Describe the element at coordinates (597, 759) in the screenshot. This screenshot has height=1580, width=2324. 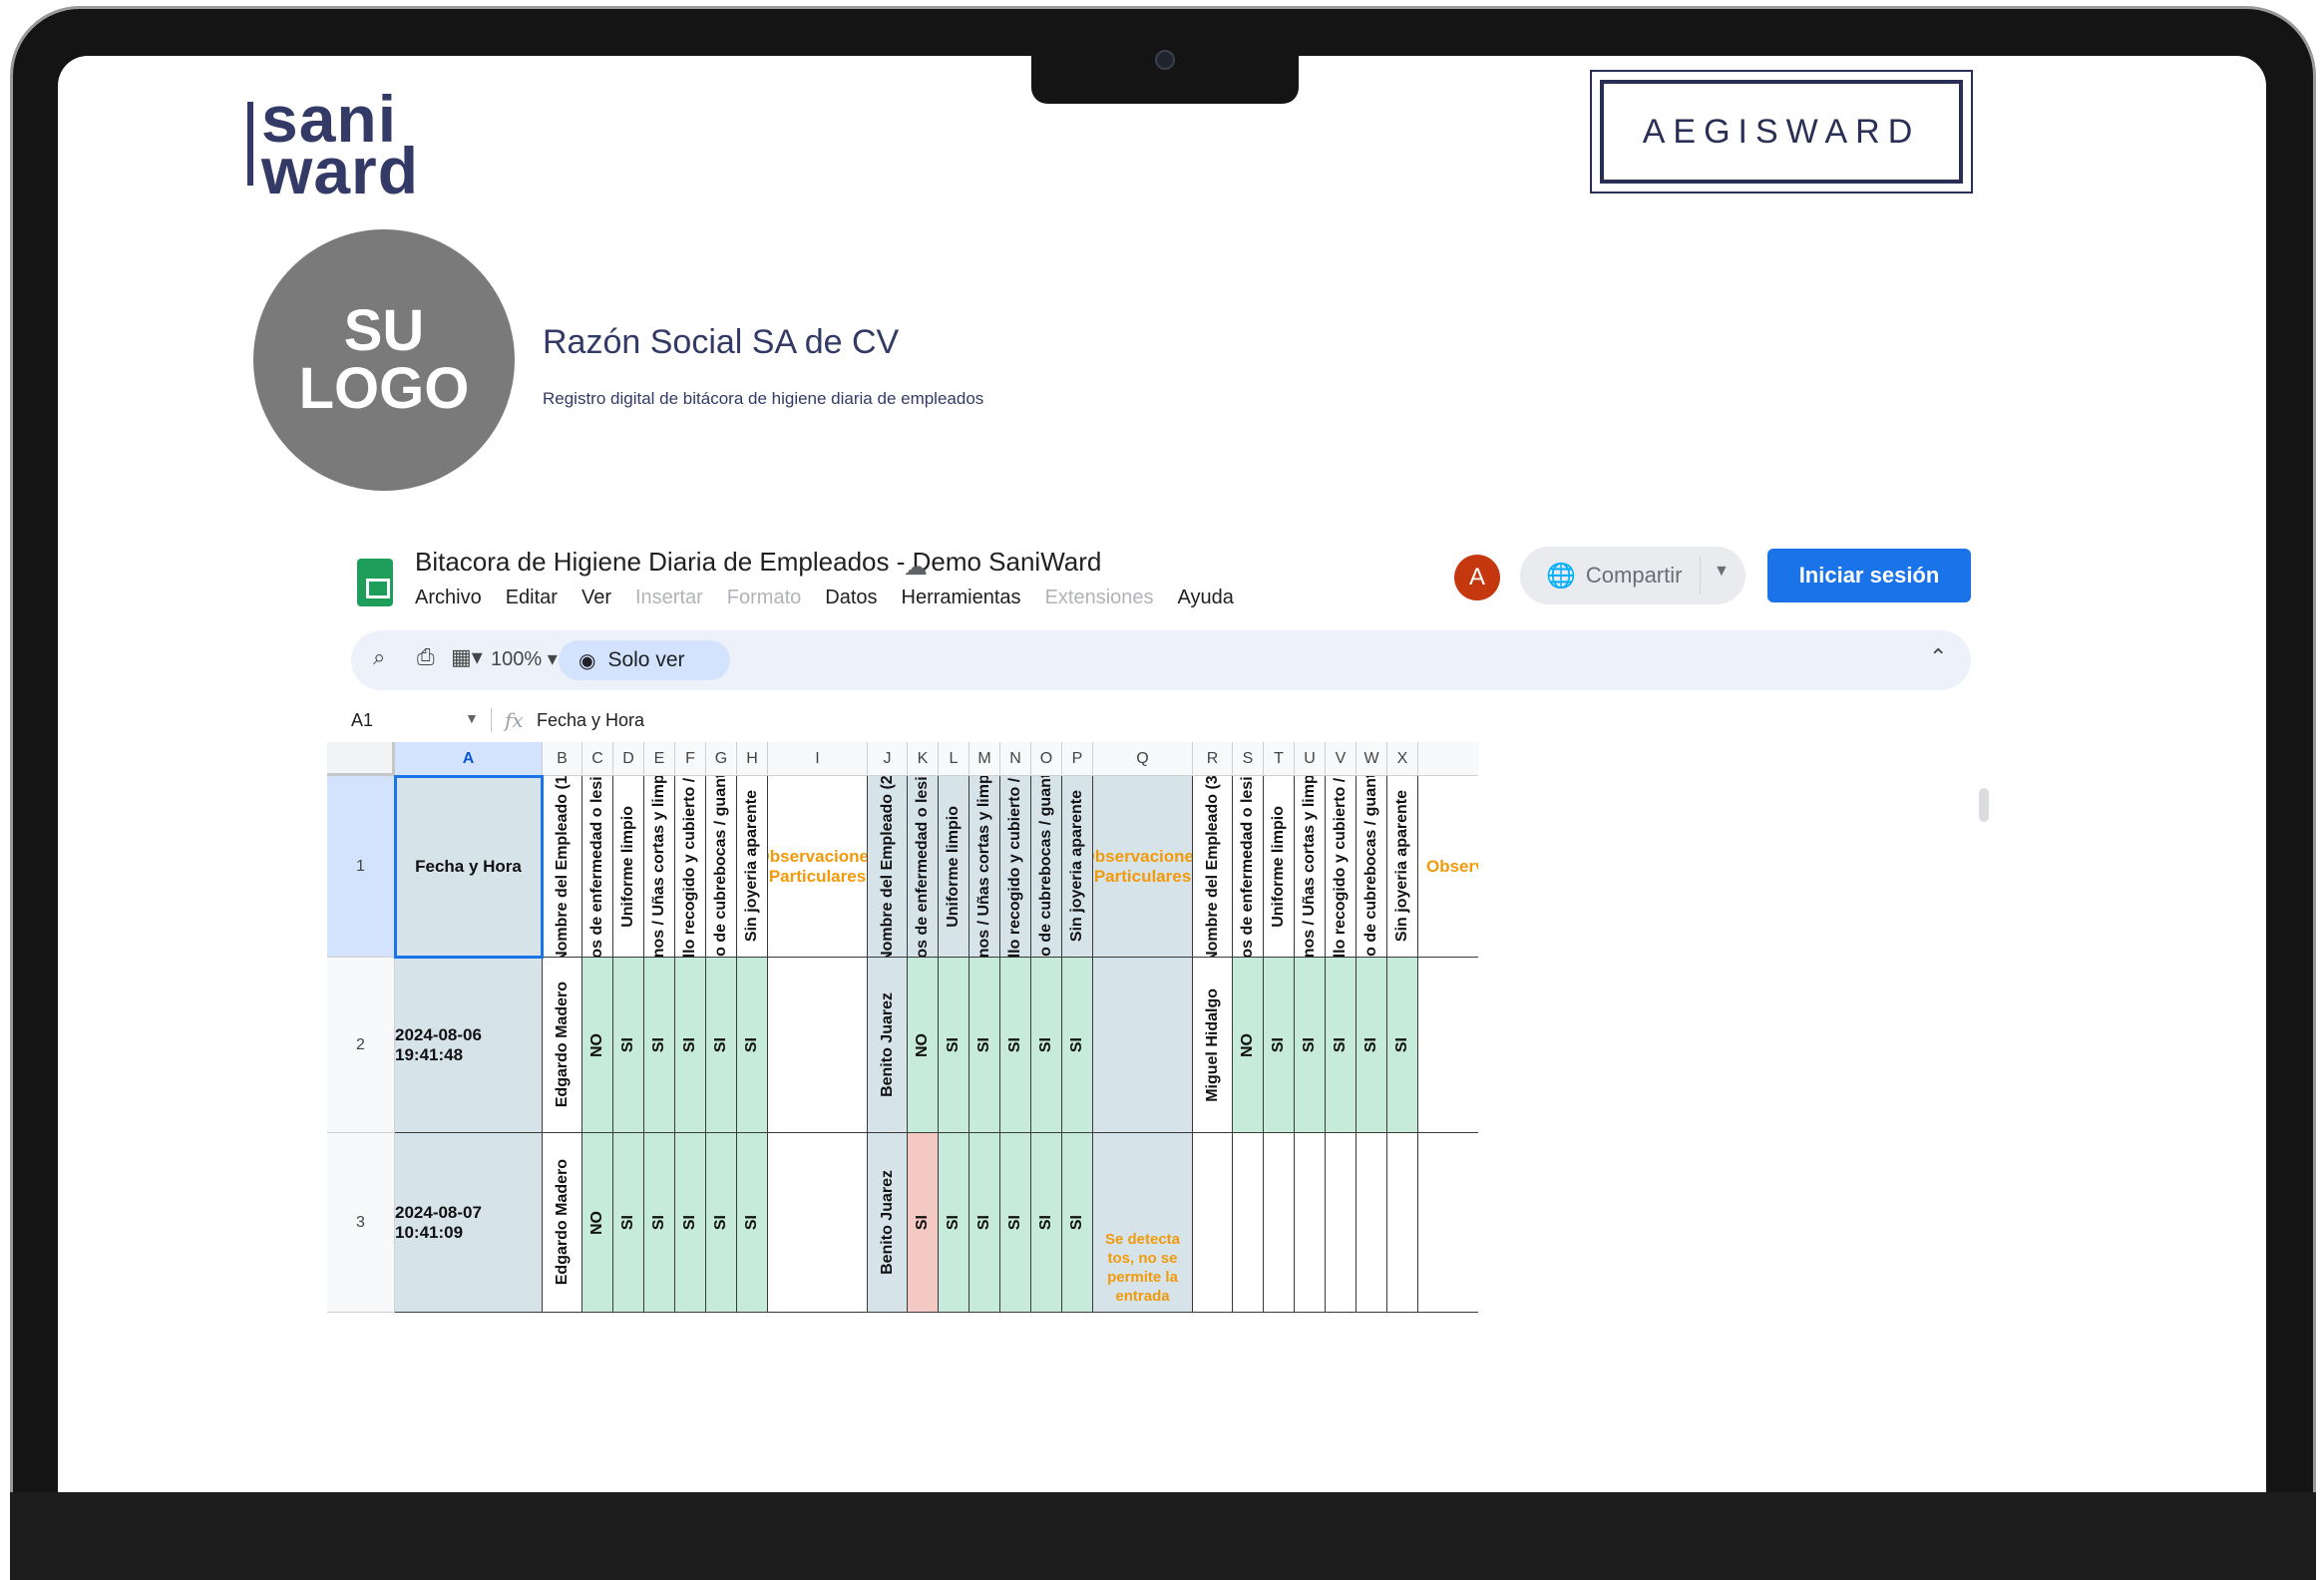
I see `column-header-c: C` at that location.